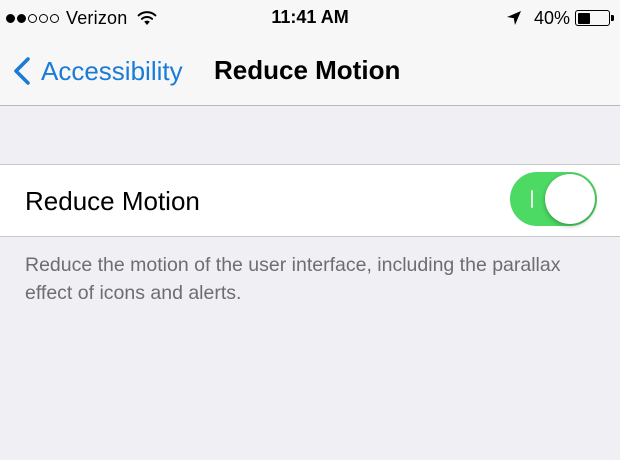 The width and height of the screenshot is (620, 460). I want to click on back-button: Accessibility, so click(97, 71).